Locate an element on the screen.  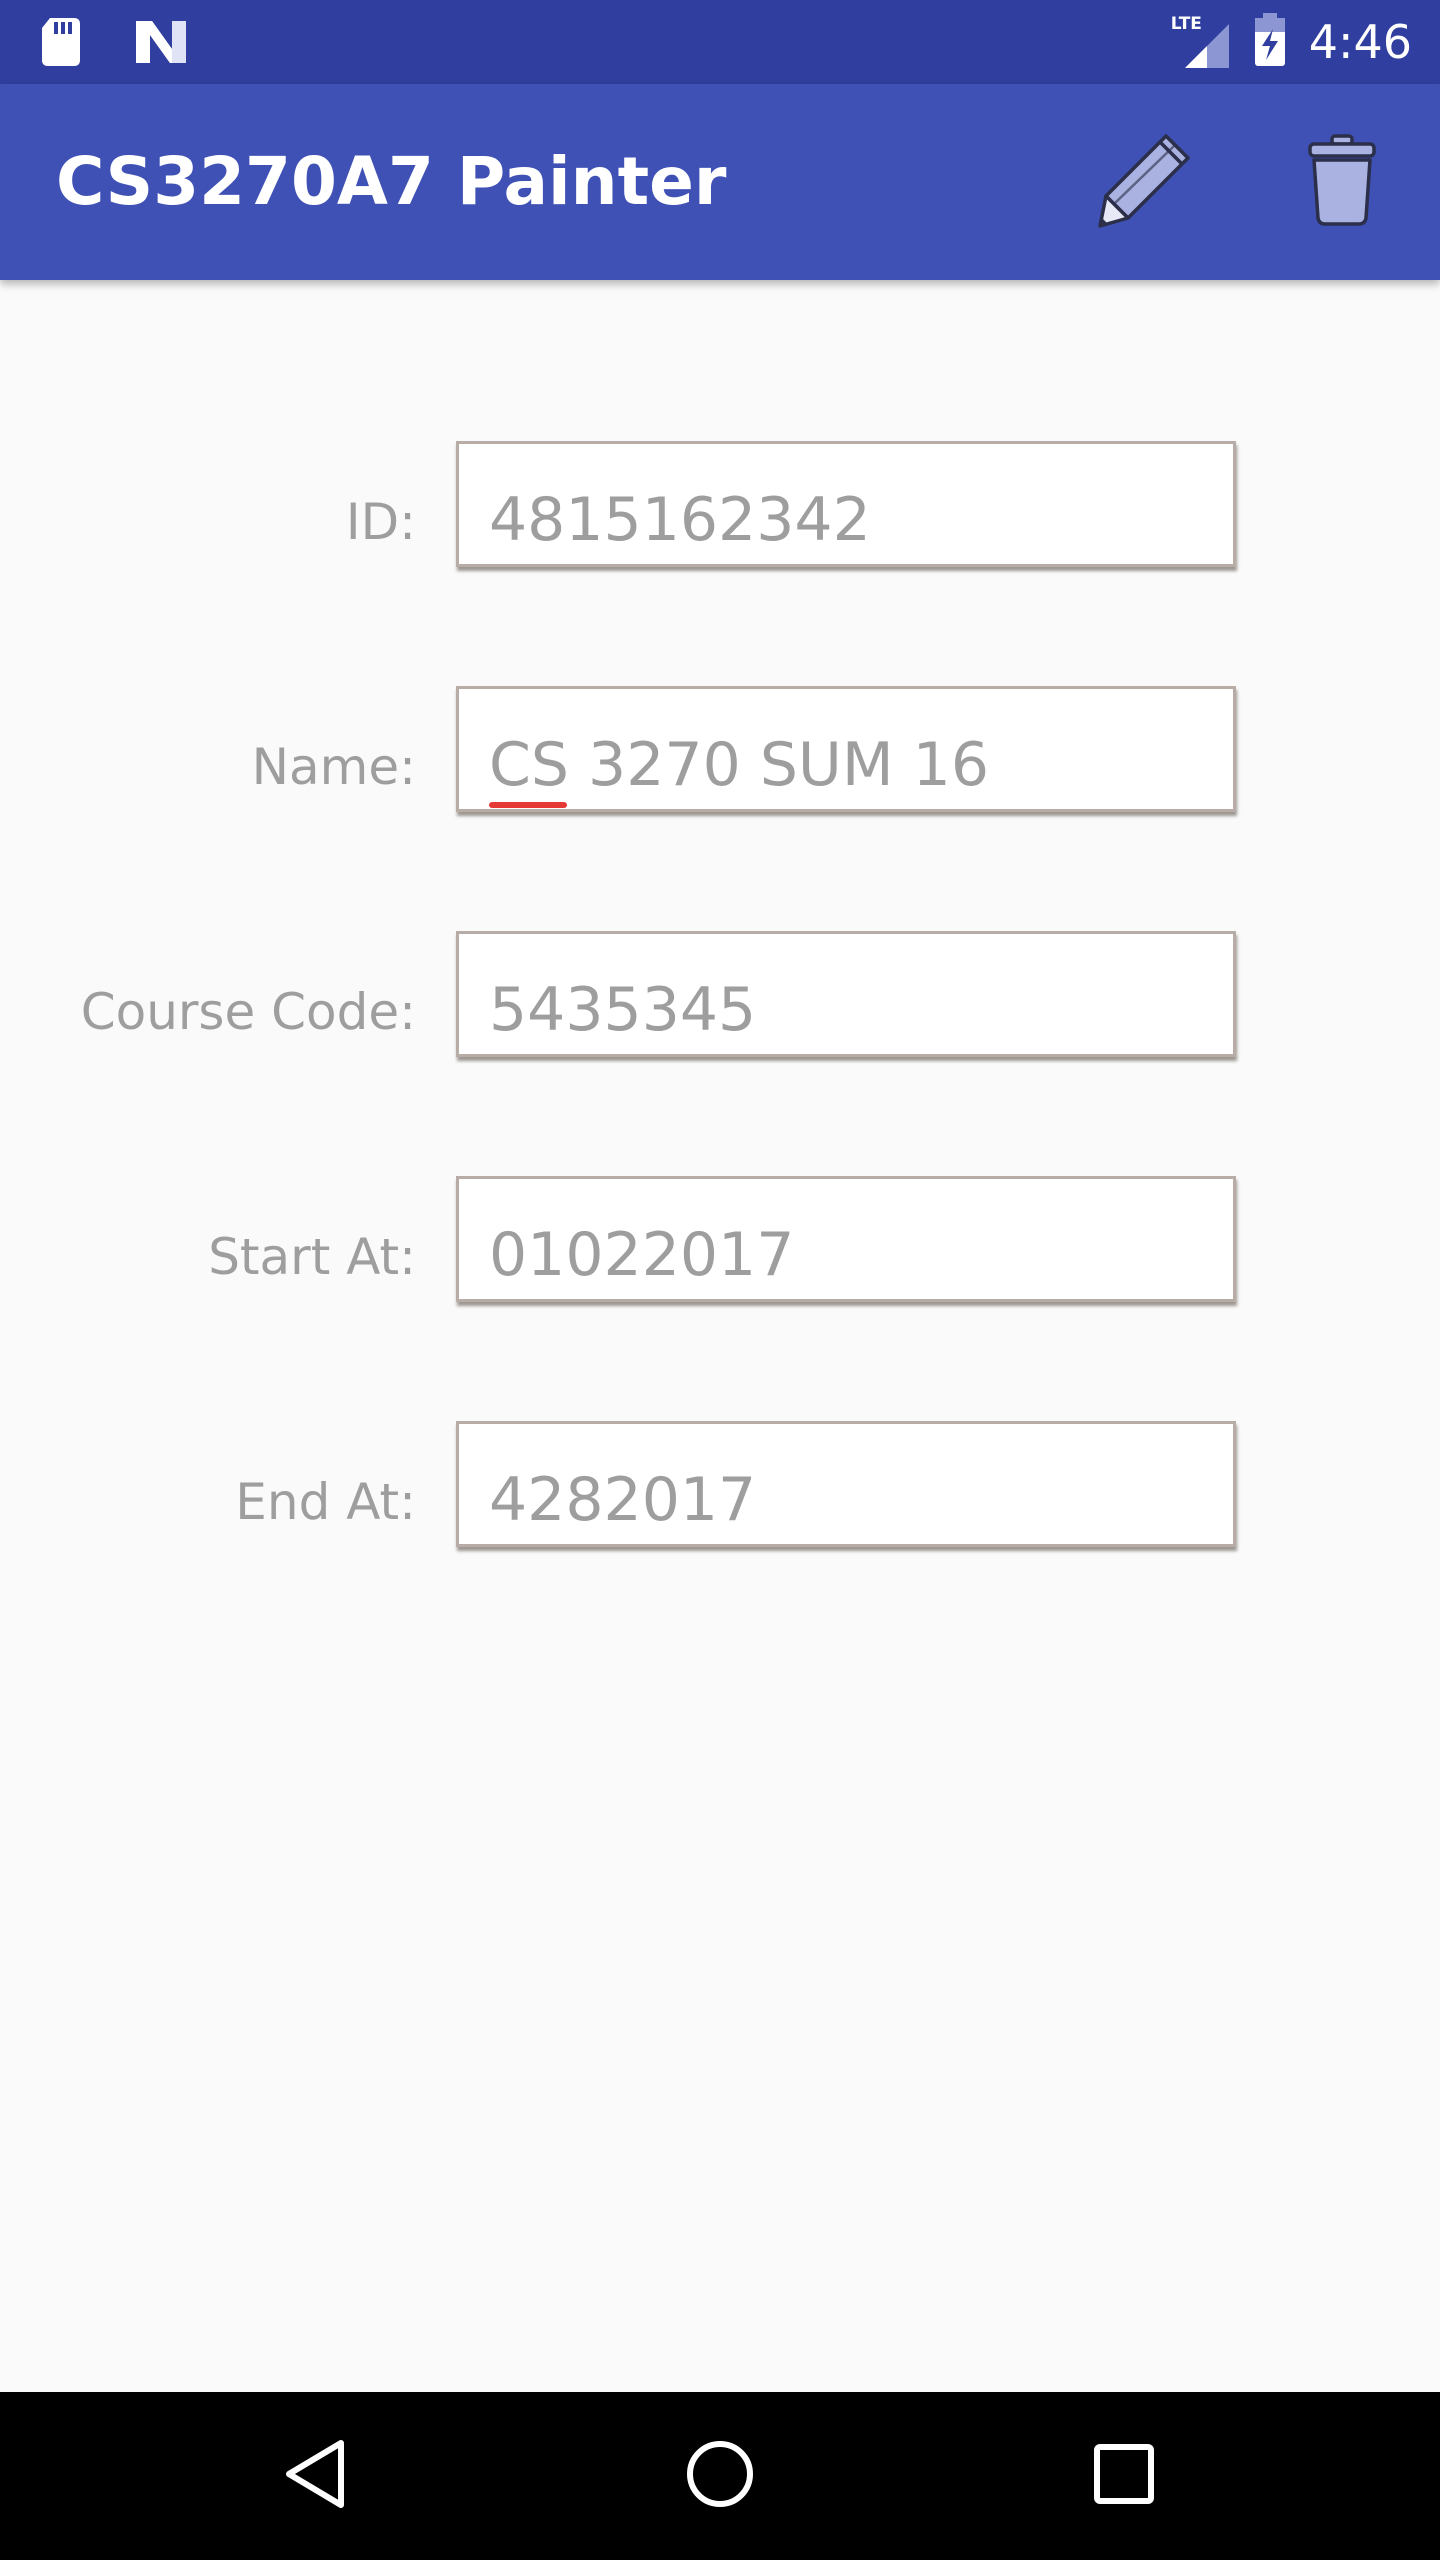
end-at-value: 4282017 is located at coordinates (623, 1500).